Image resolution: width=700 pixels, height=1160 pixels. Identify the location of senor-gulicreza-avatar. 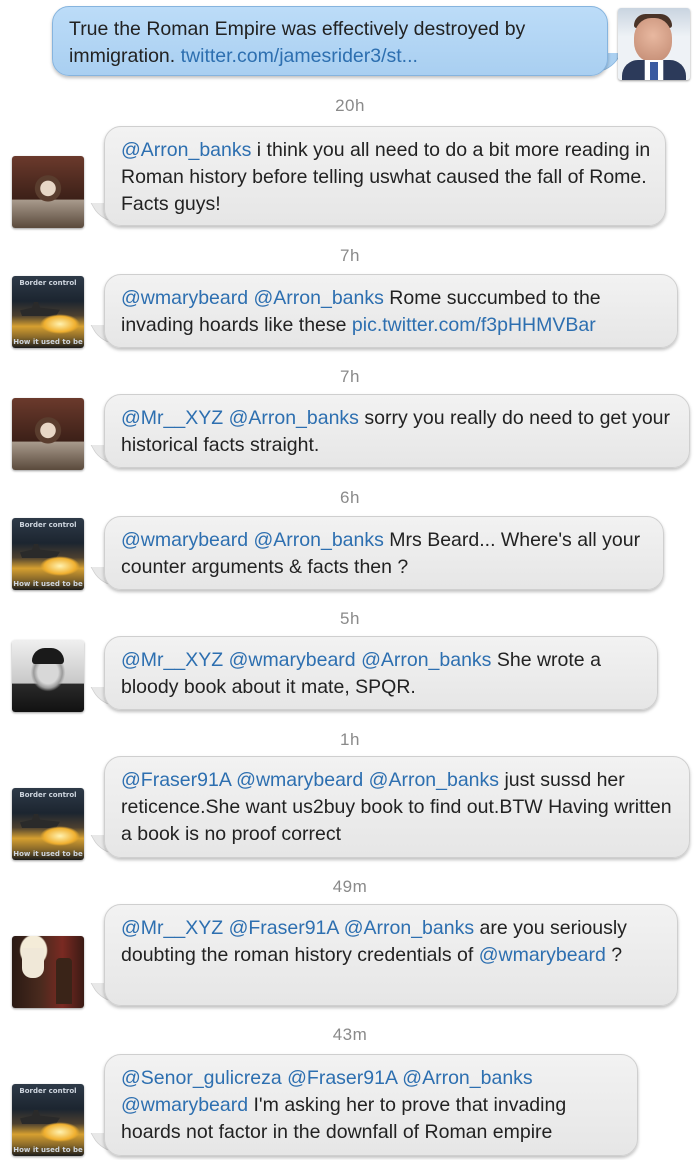
(48, 972).